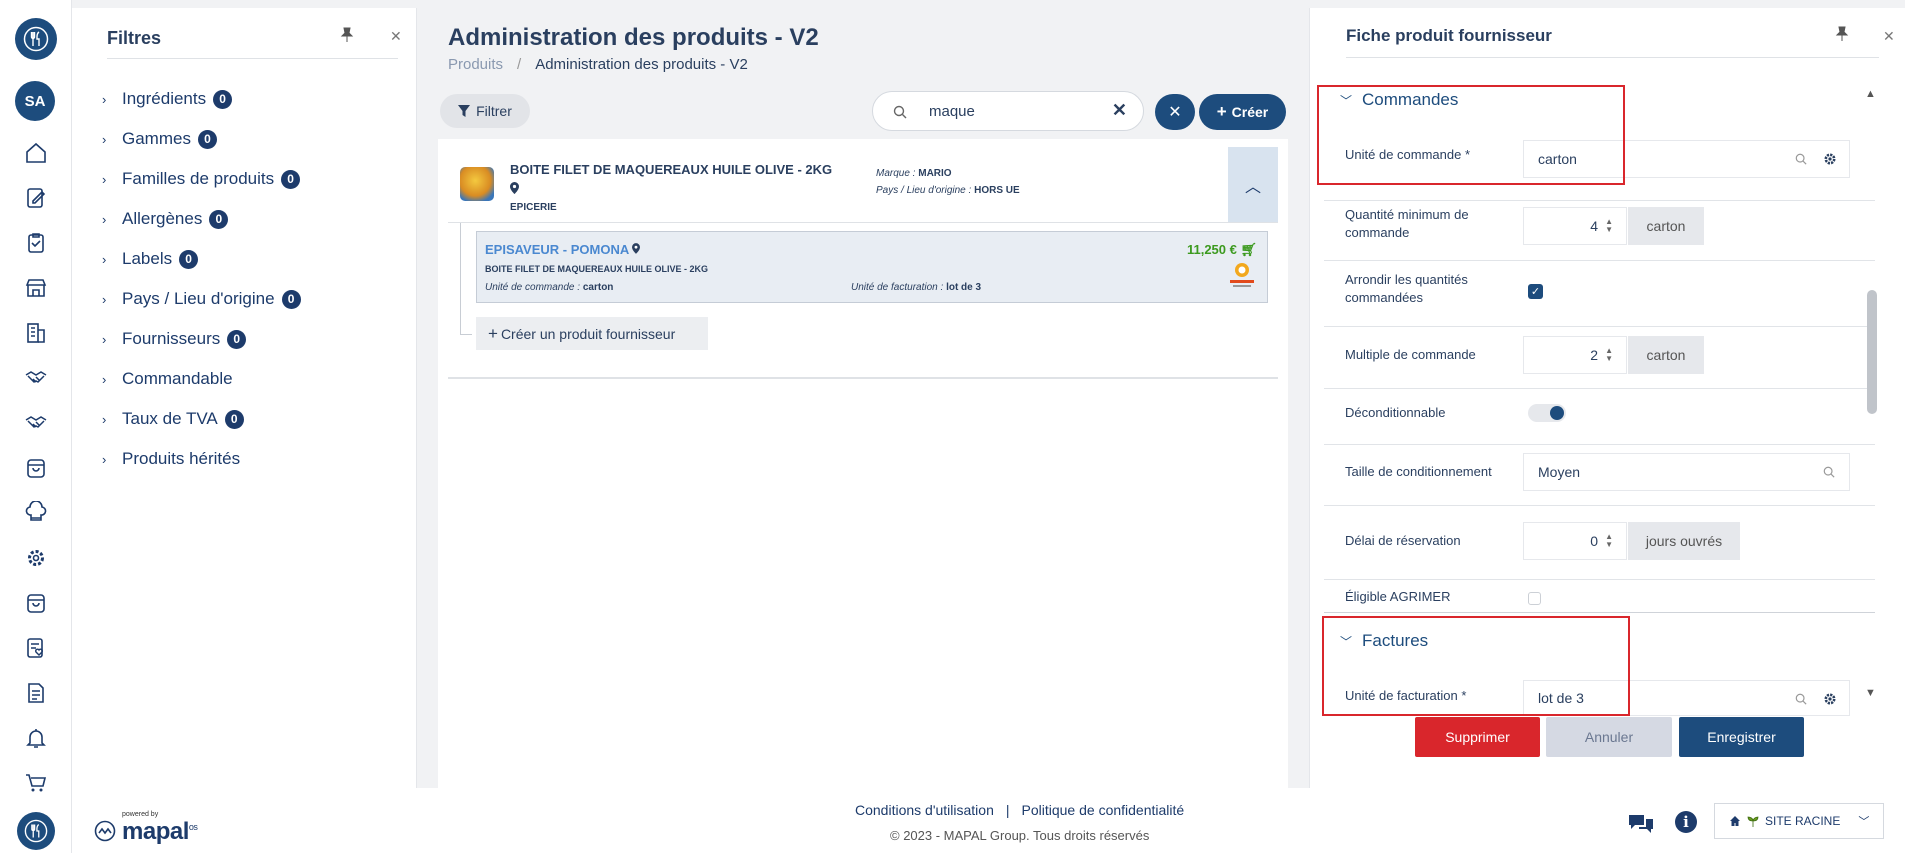 This screenshot has width=1905, height=853. Describe the element at coordinates (1870, 94) in the screenshot. I see `scroll-up-icon: ▲` at that location.